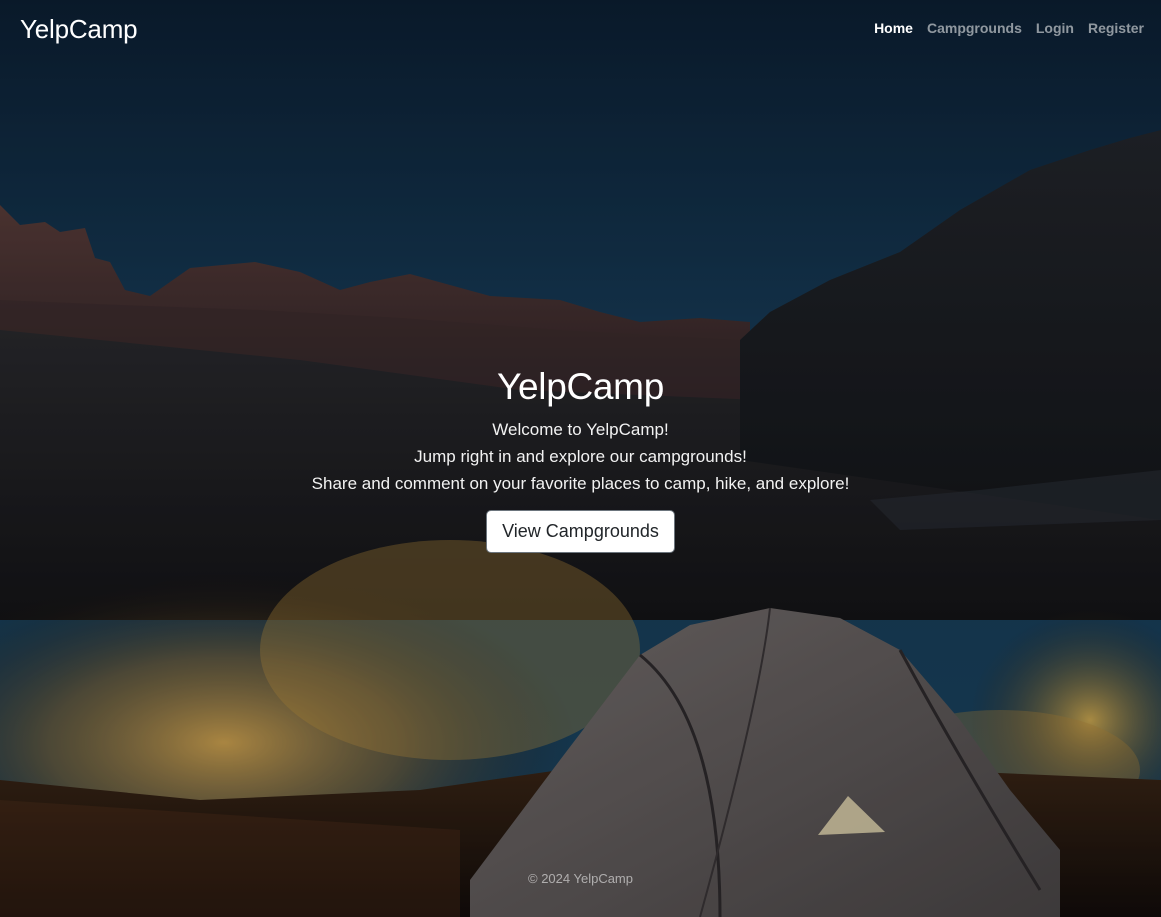 The height and width of the screenshot is (917, 1161). Describe the element at coordinates (1055, 28) in the screenshot. I see `nav-link-login: Login` at that location.